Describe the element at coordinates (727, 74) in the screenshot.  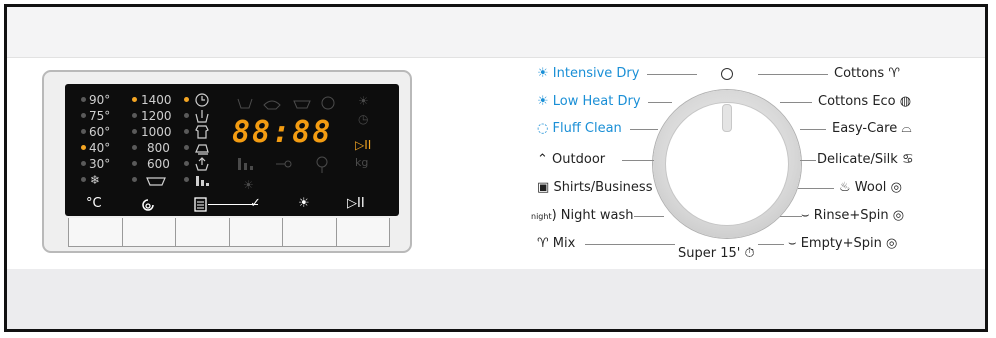
I see `off-indicator` at that location.